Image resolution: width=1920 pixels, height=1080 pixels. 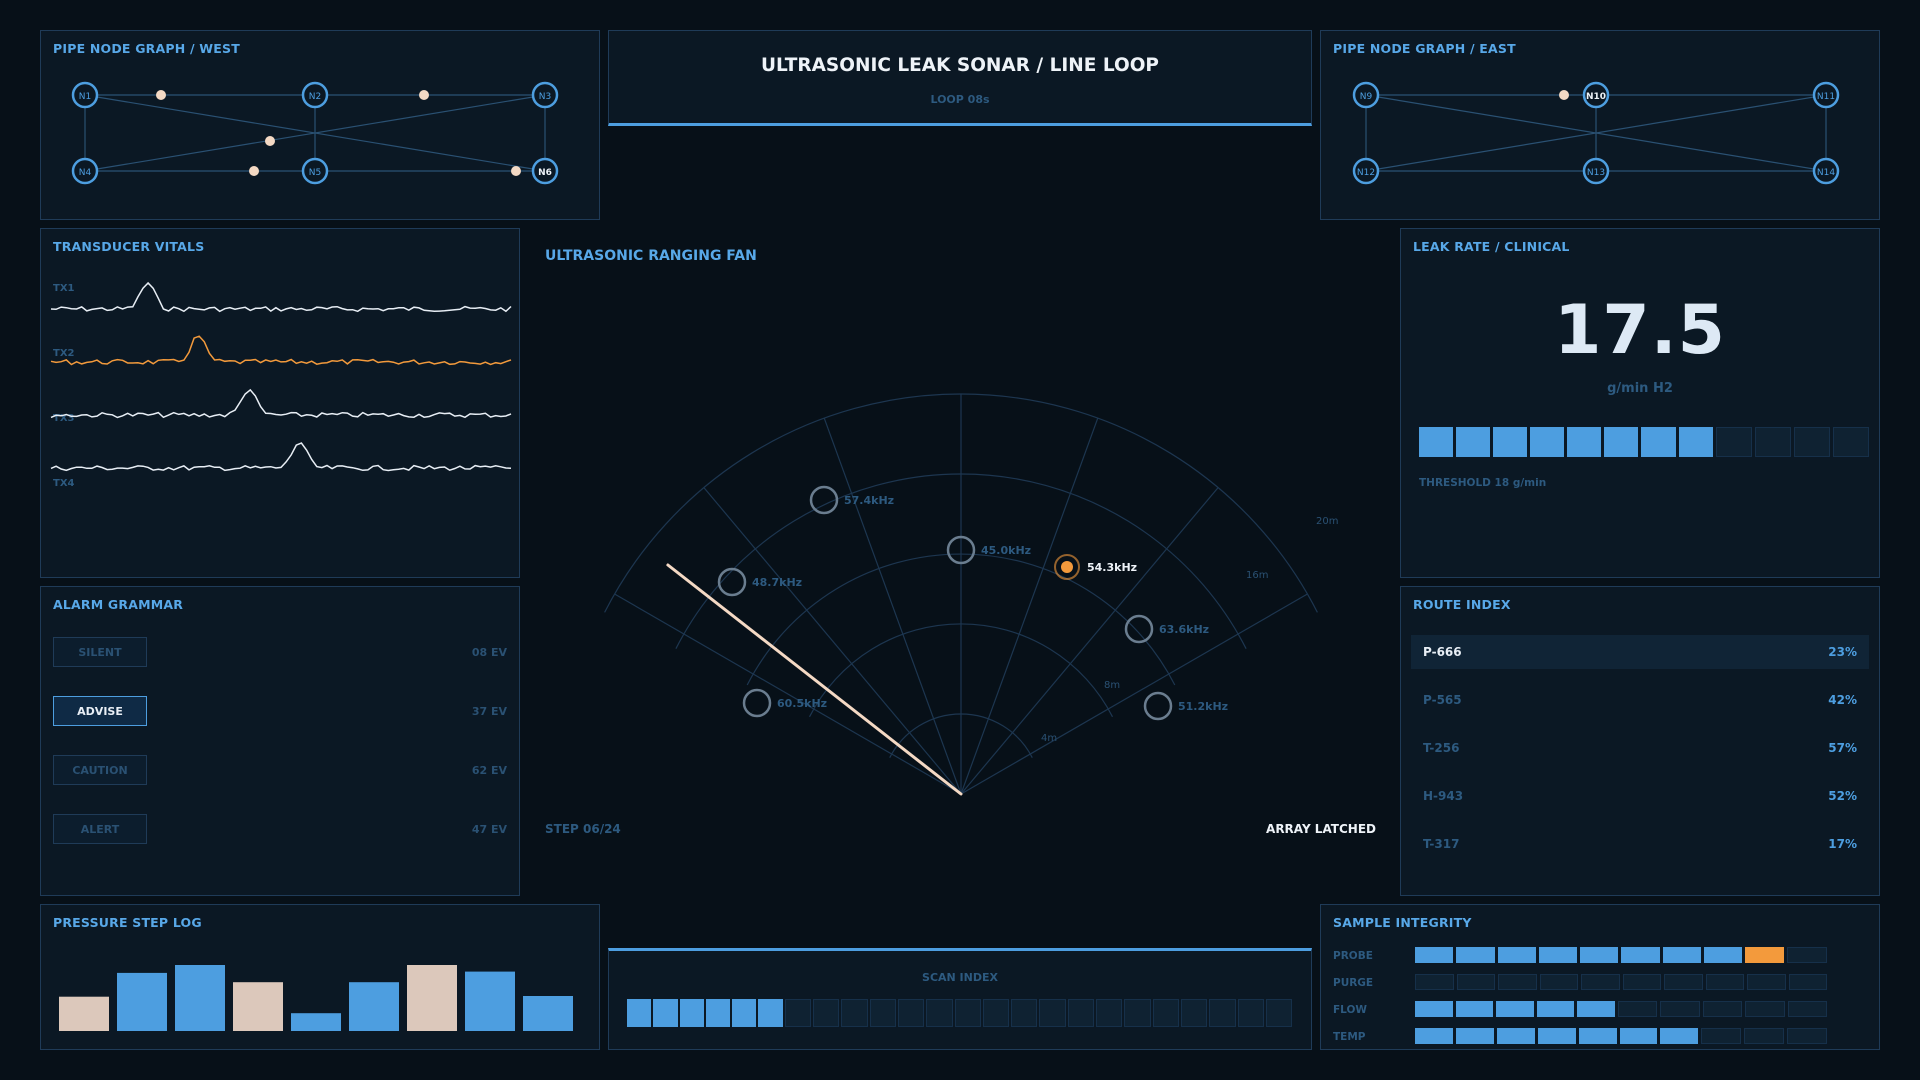 What do you see at coordinates (1842, 844) in the screenshot?
I see `route-pct: 17%` at bounding box center [1842, 844].